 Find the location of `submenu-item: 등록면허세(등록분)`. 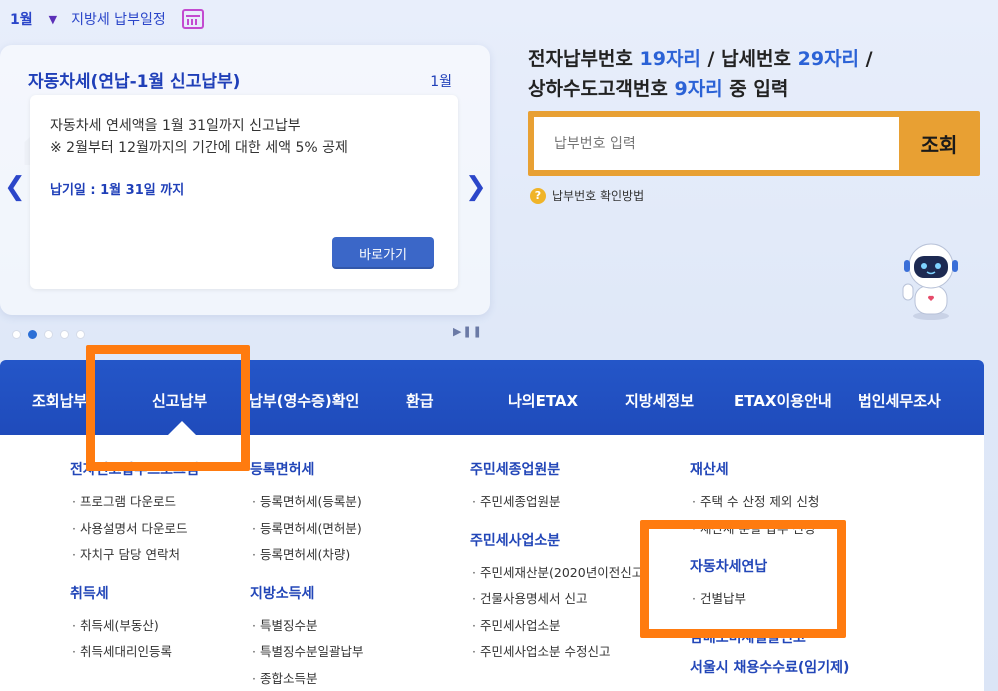

submenu-item: 등록면허세(등록분) is located at coordinates (307, 502).